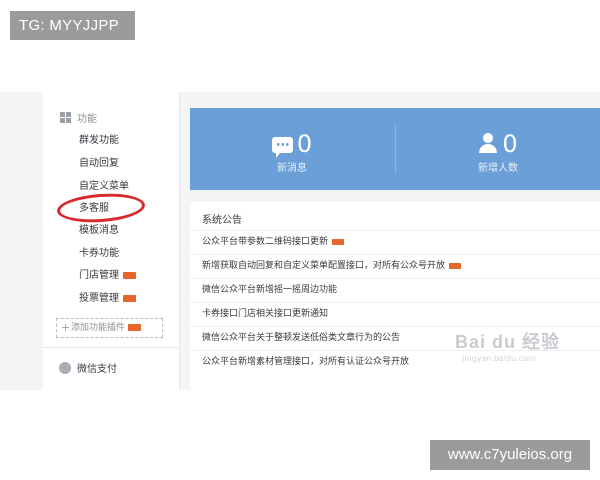  Describe the element at coordinates (510, 455) in the screenshot. I see `site-overlay-label: www.c7yuleios.org` at that location.